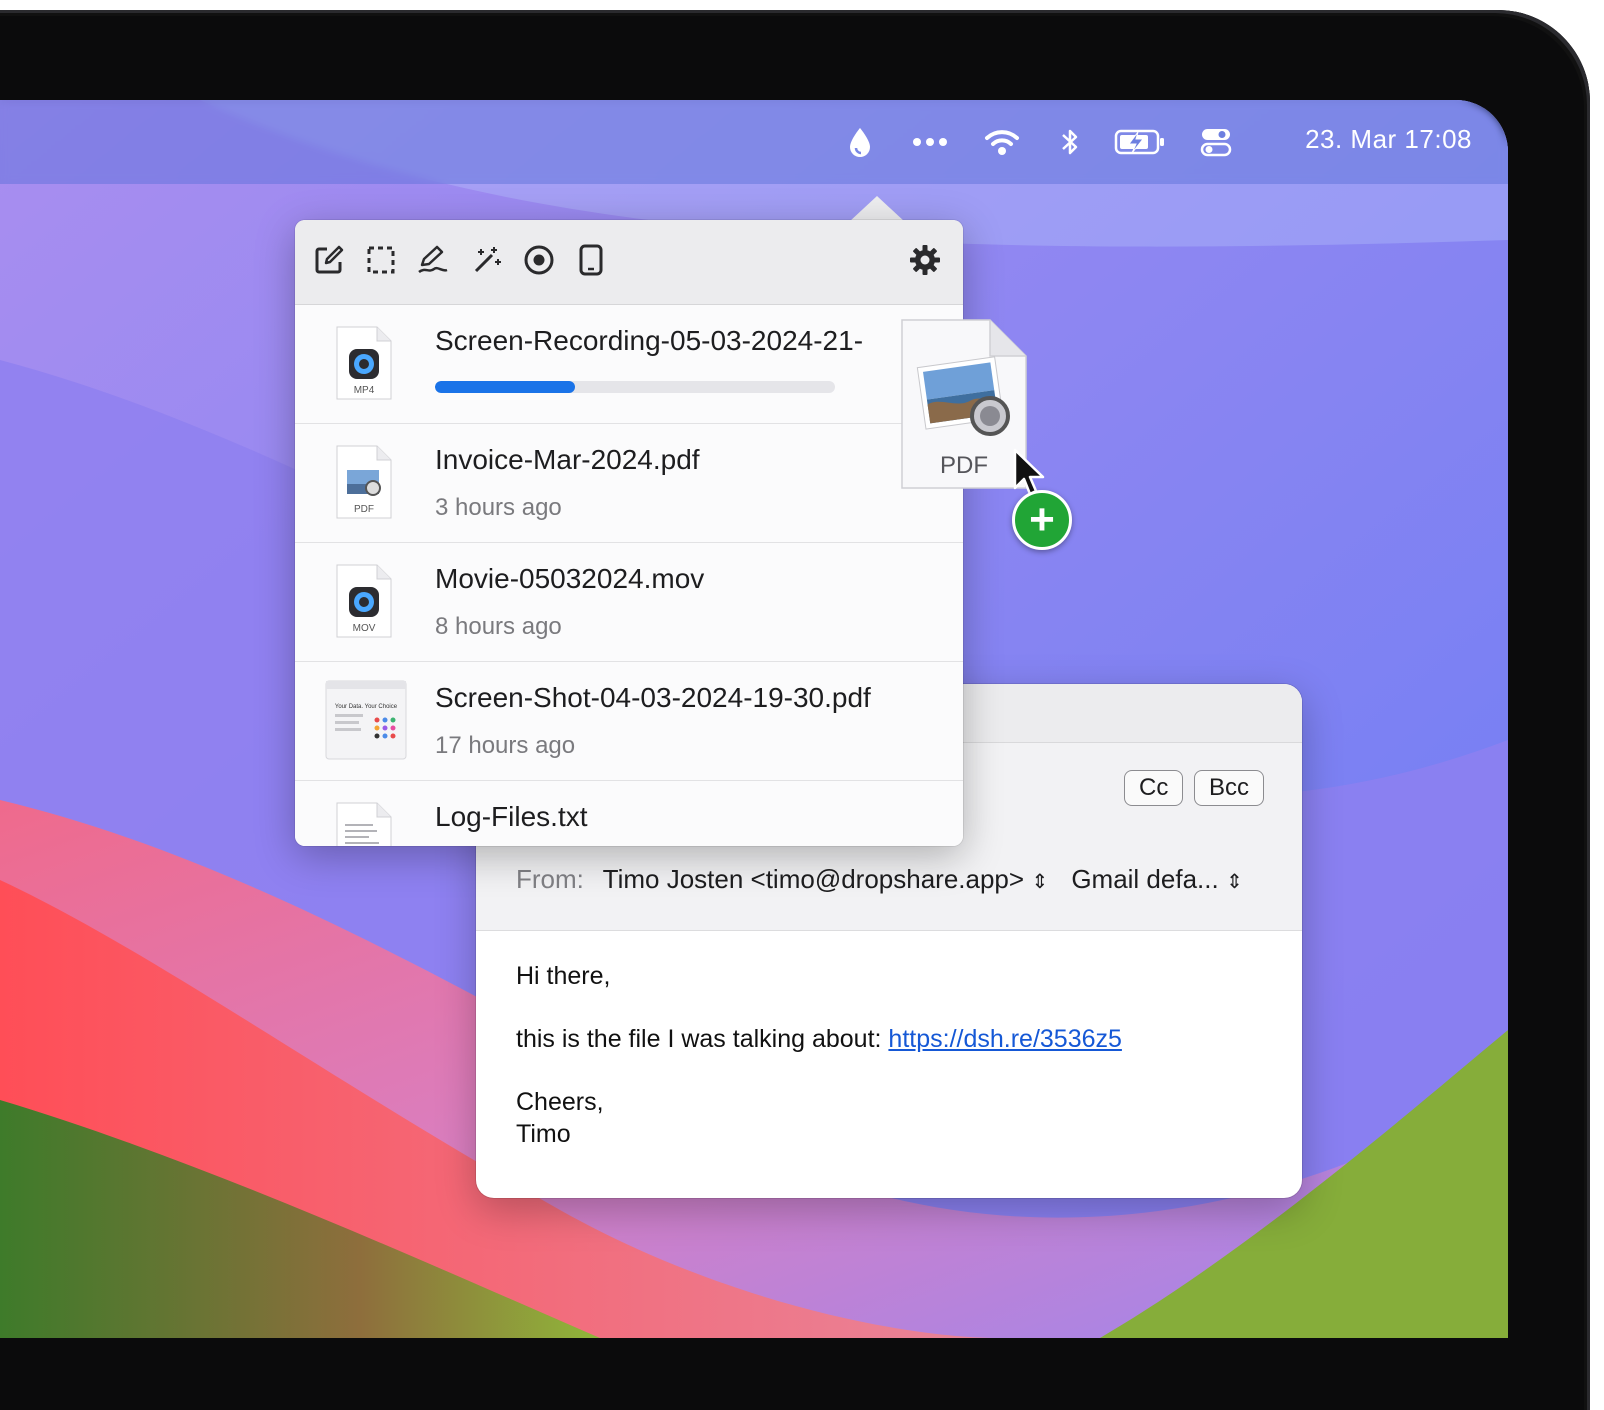  What do you see at coordinates (1388, 139) in the screenshot?
I see `menu-clock: 23. Mar 17:08` at bounding box center [1388, 139].